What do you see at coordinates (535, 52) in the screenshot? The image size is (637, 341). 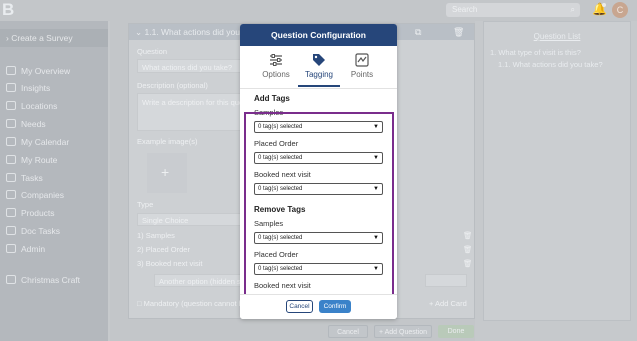 I see `question-list-item: 1. What type of visit is this?` at bounding box center [535, 52].